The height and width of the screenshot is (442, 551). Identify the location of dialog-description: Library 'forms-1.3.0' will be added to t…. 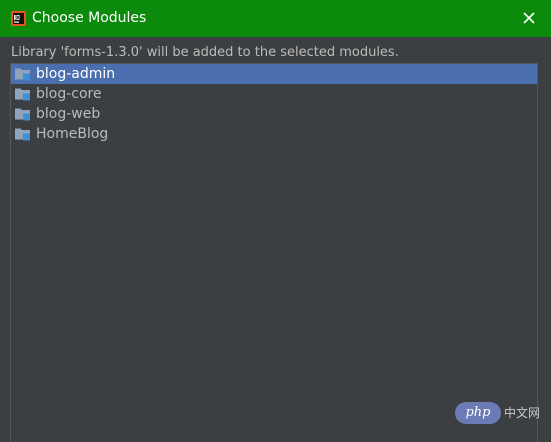
(205, 52).